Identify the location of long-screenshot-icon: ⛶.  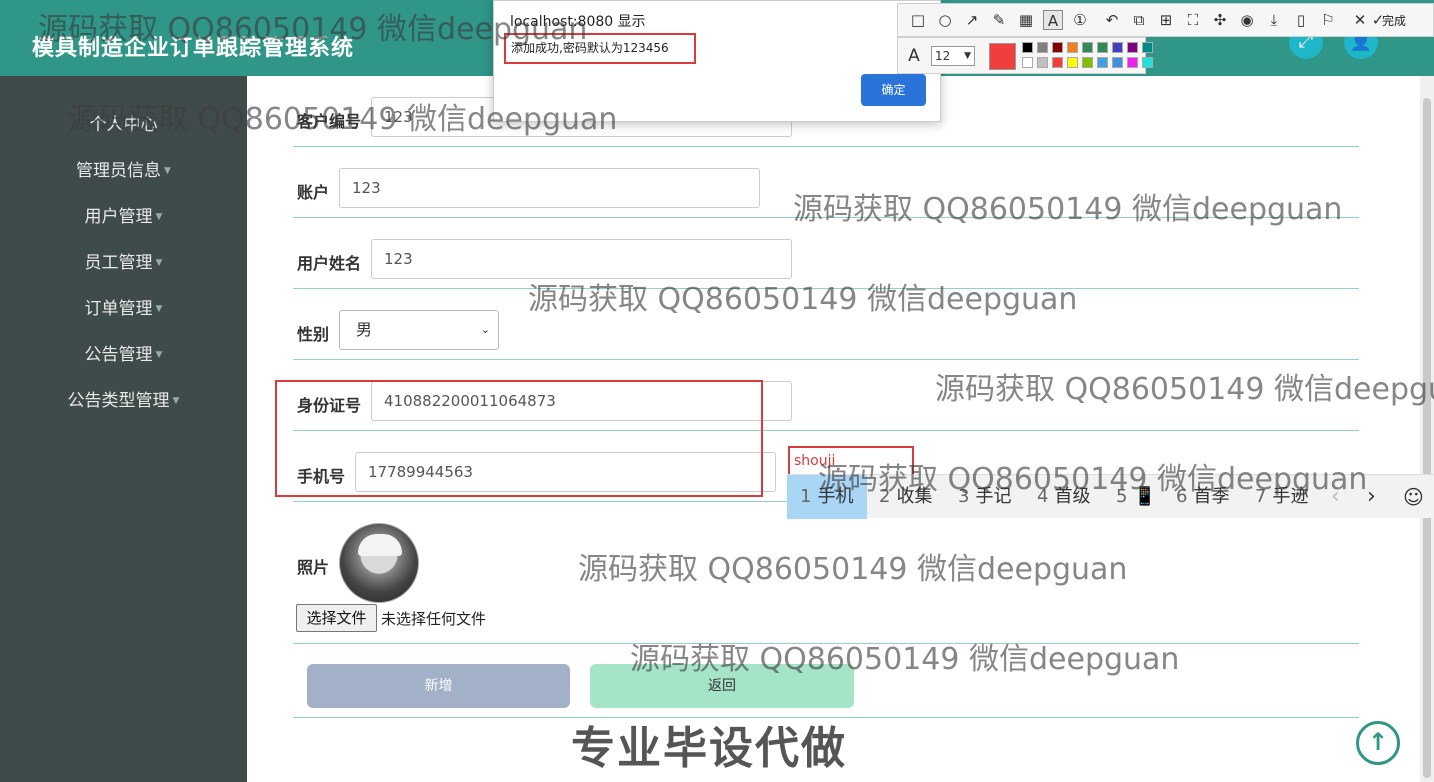
(1193, 20).